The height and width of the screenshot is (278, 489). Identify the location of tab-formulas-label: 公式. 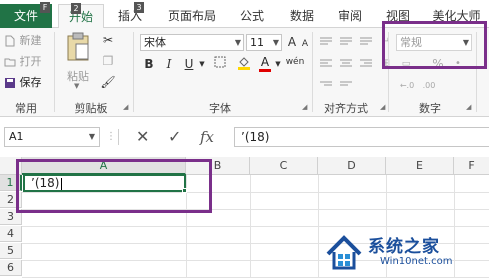
(251, 16).